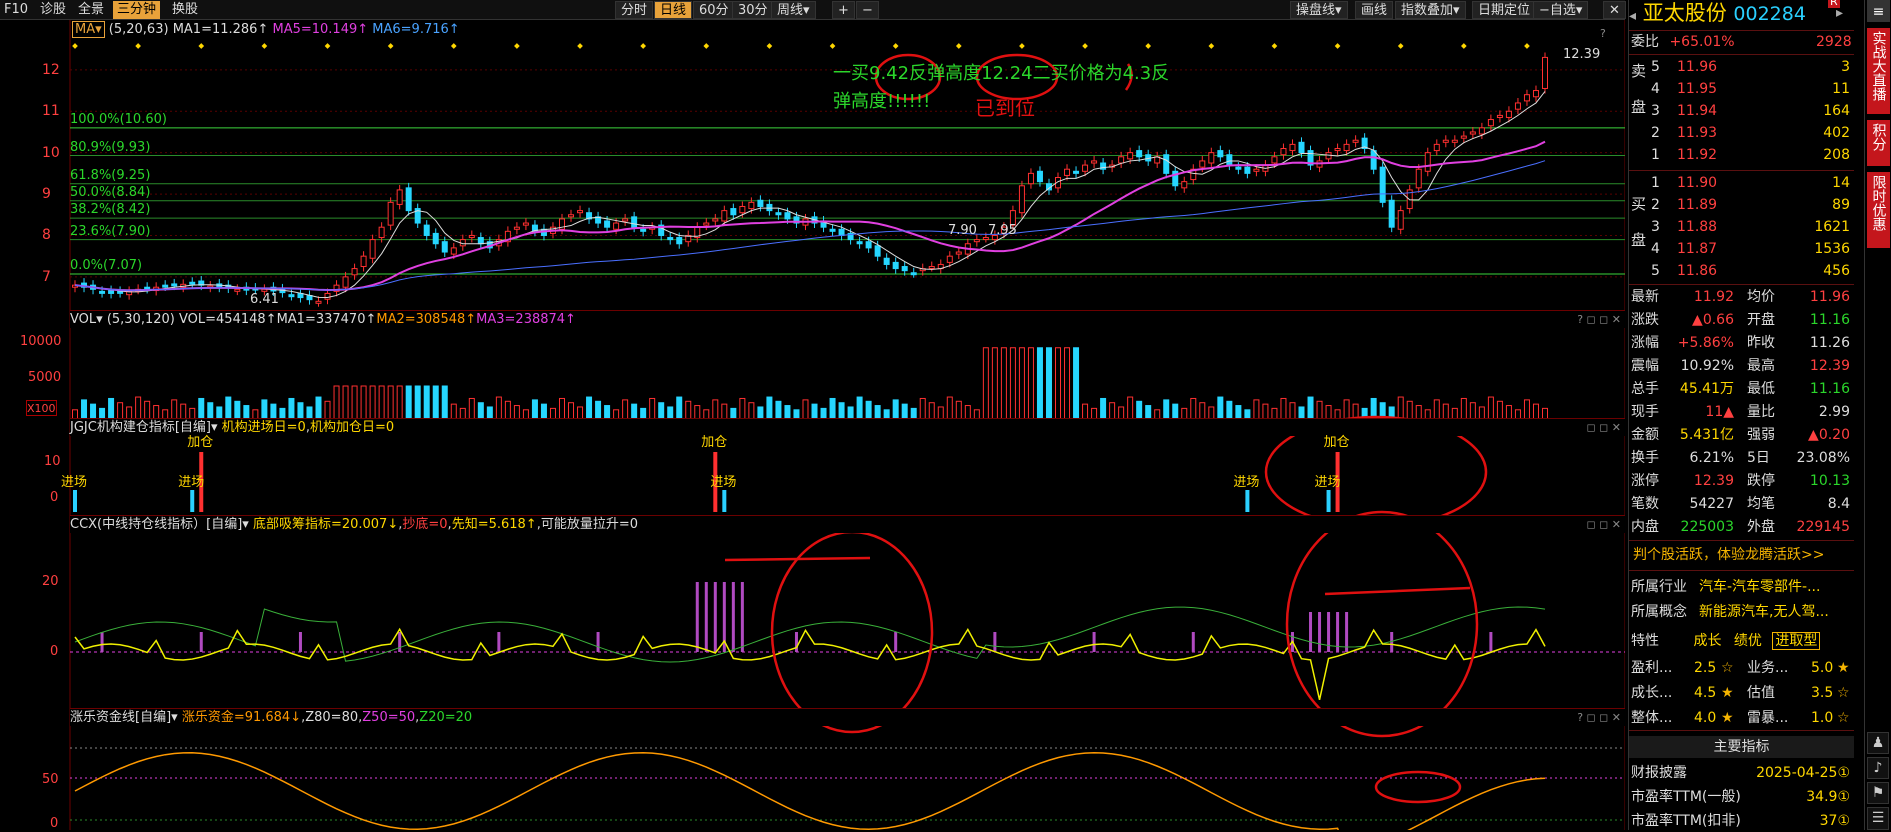 The width and height of the screenshot is (1891, 832). Describe the element at coordinates (1193, 642) in the screenshot. I see `ccx-bar` at that location.